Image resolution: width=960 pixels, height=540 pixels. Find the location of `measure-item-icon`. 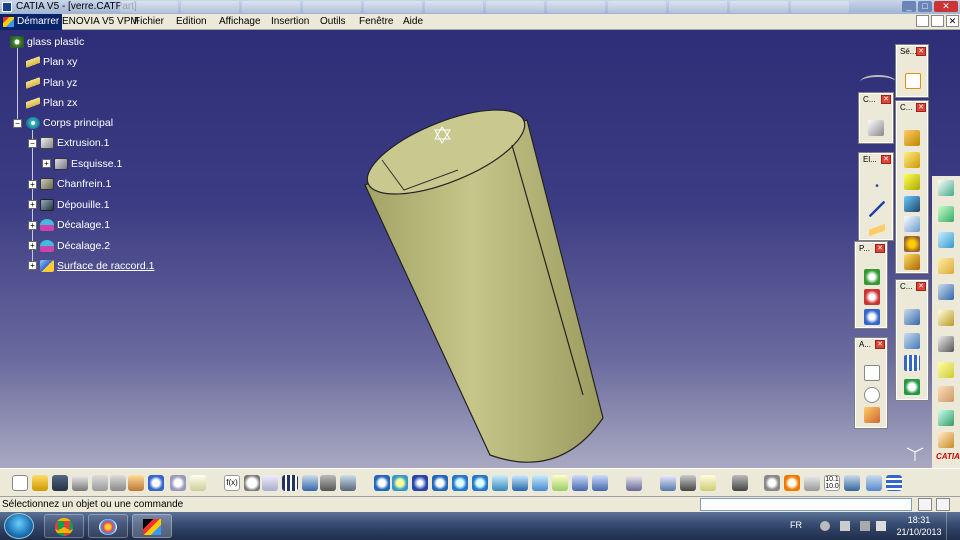

measure-item-icon is located at coordinates (688, 483).